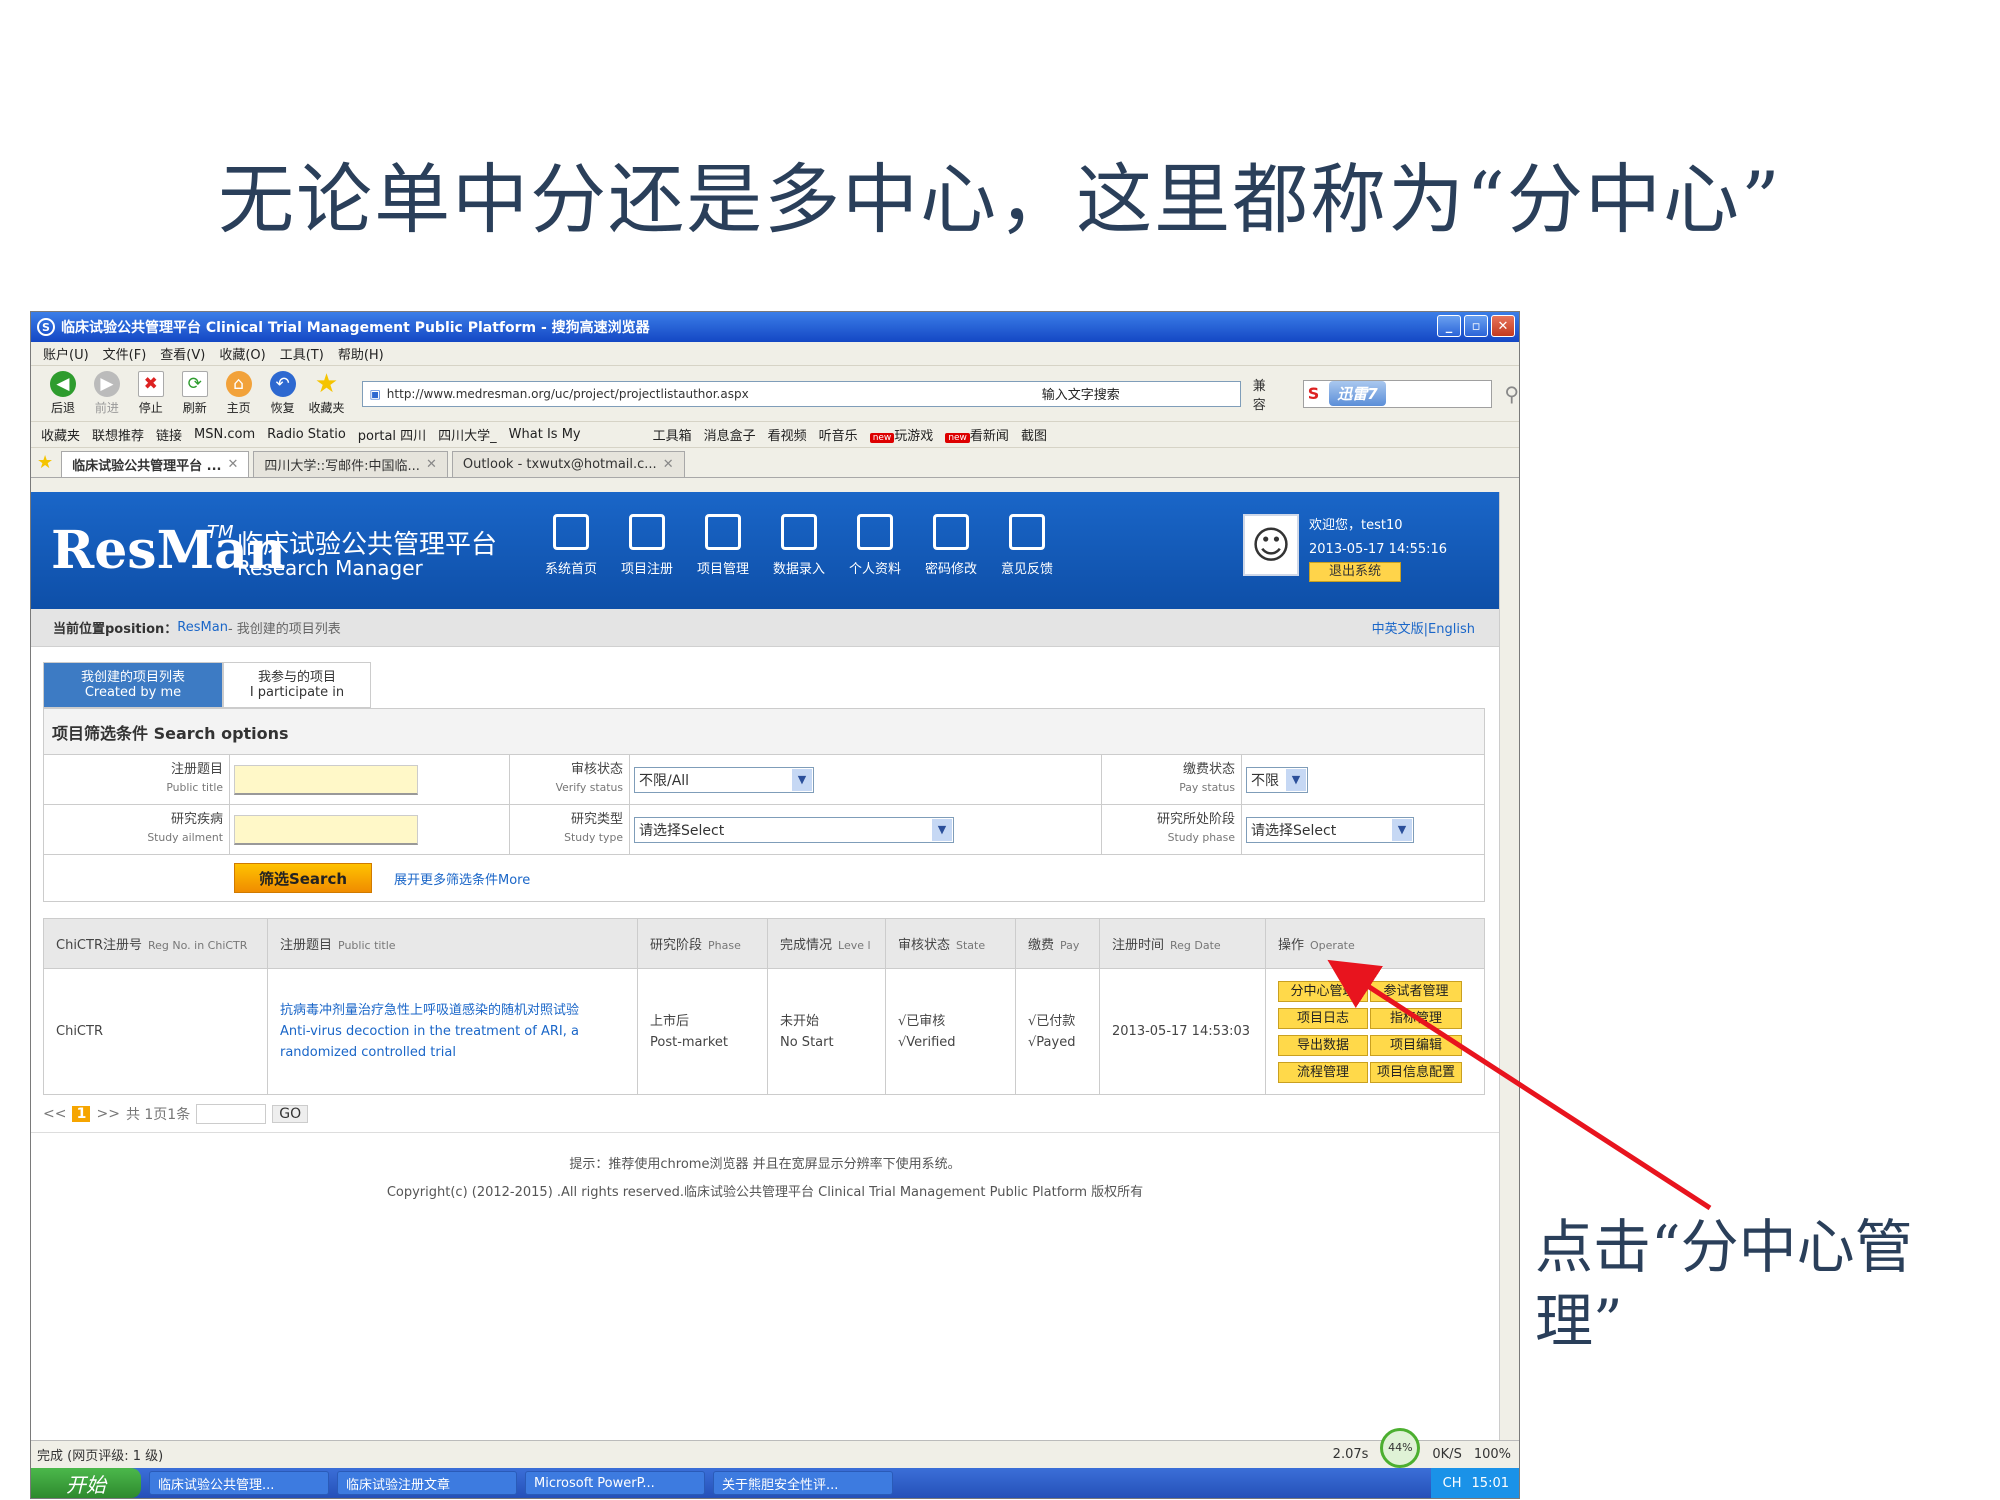 The image size is (2000, 1500). Describe the element at coordinates (452, 1010) in the screenshot. I see `project-title-cn: 抗病毒冲剂量治疗急性上呼吸道感染的随机对照试验` at that location.